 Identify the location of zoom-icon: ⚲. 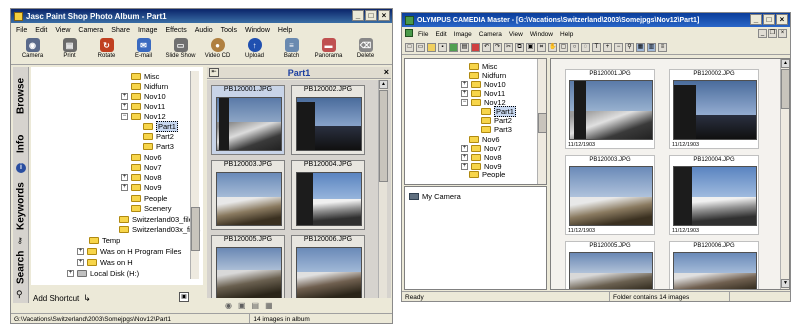
(629, 47).